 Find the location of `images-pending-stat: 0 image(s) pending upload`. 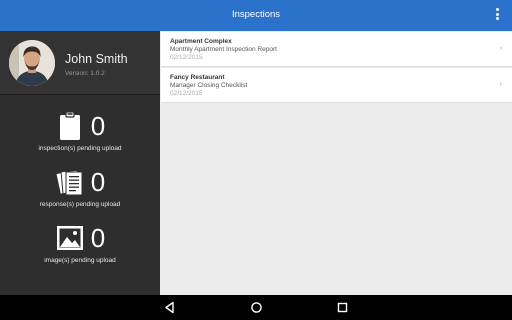

images-pending-stat: 0 image(s) pending upload is located at coordinates (80, 243).